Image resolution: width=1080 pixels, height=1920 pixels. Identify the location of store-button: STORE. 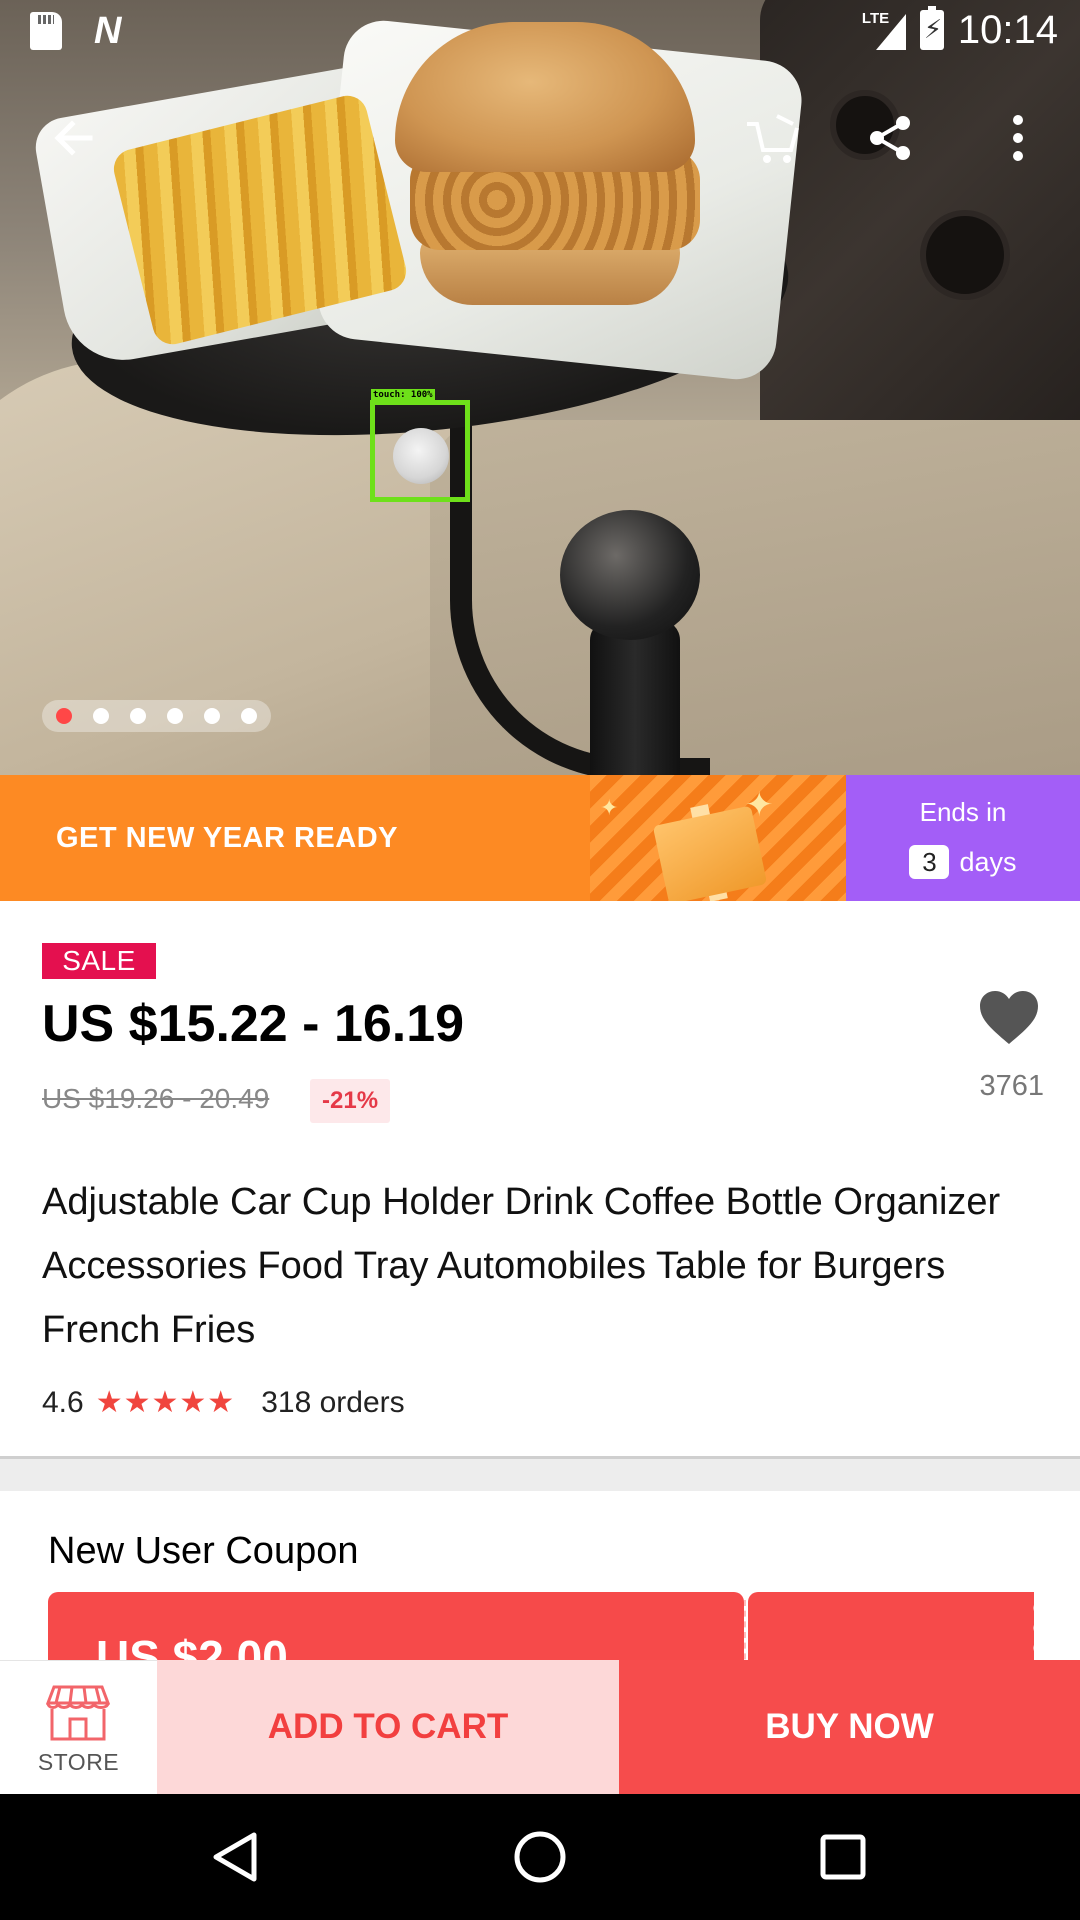
(78, 1727).